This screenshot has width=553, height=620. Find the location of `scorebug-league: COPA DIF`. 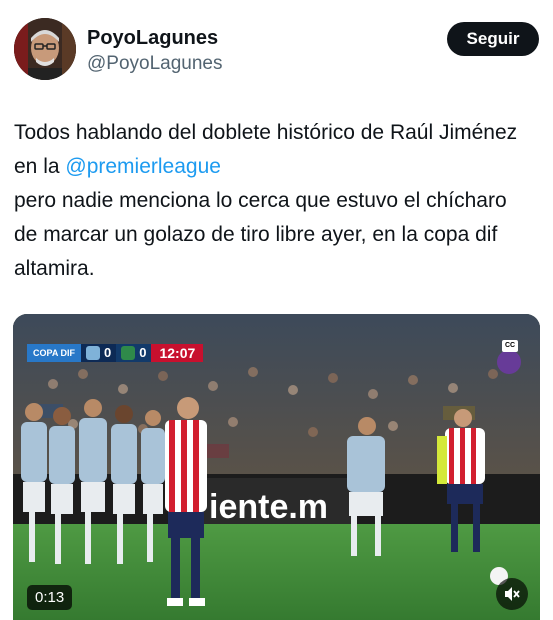

scorebug-league: COPA DIF is located at coordinates (54, 353).